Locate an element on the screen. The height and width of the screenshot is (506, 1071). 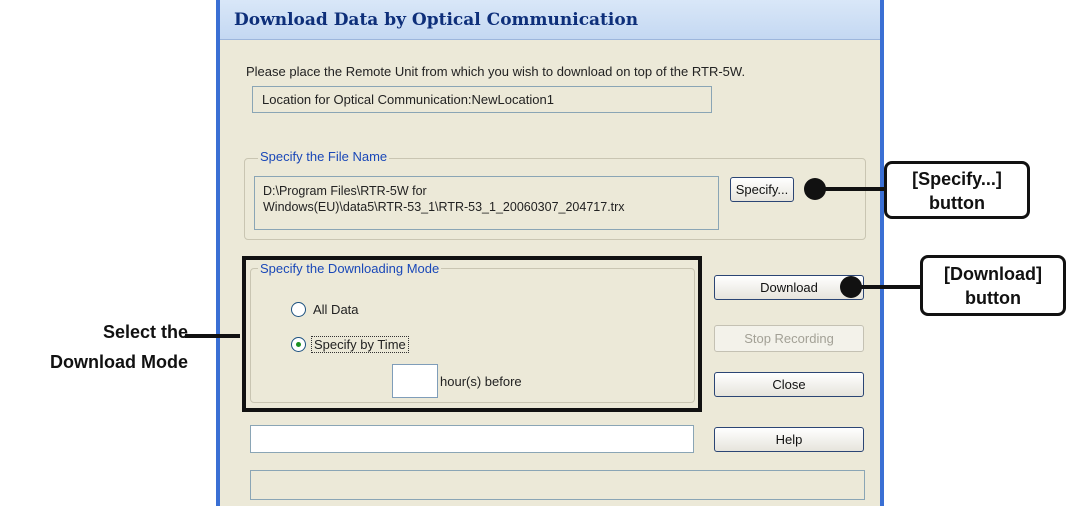
download-mode-legend: Specify the Downloading Mode is located at coordinates (350, 268).